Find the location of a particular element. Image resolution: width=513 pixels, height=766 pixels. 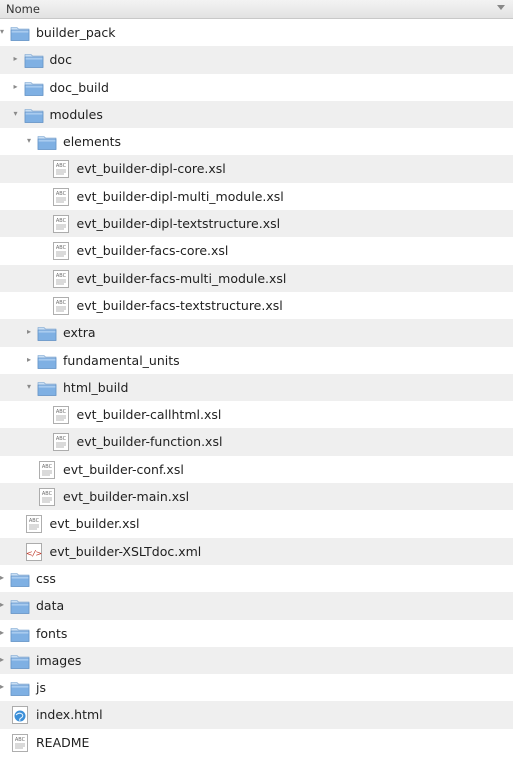

item-name: doc_build is located at coordinates (79, 87).